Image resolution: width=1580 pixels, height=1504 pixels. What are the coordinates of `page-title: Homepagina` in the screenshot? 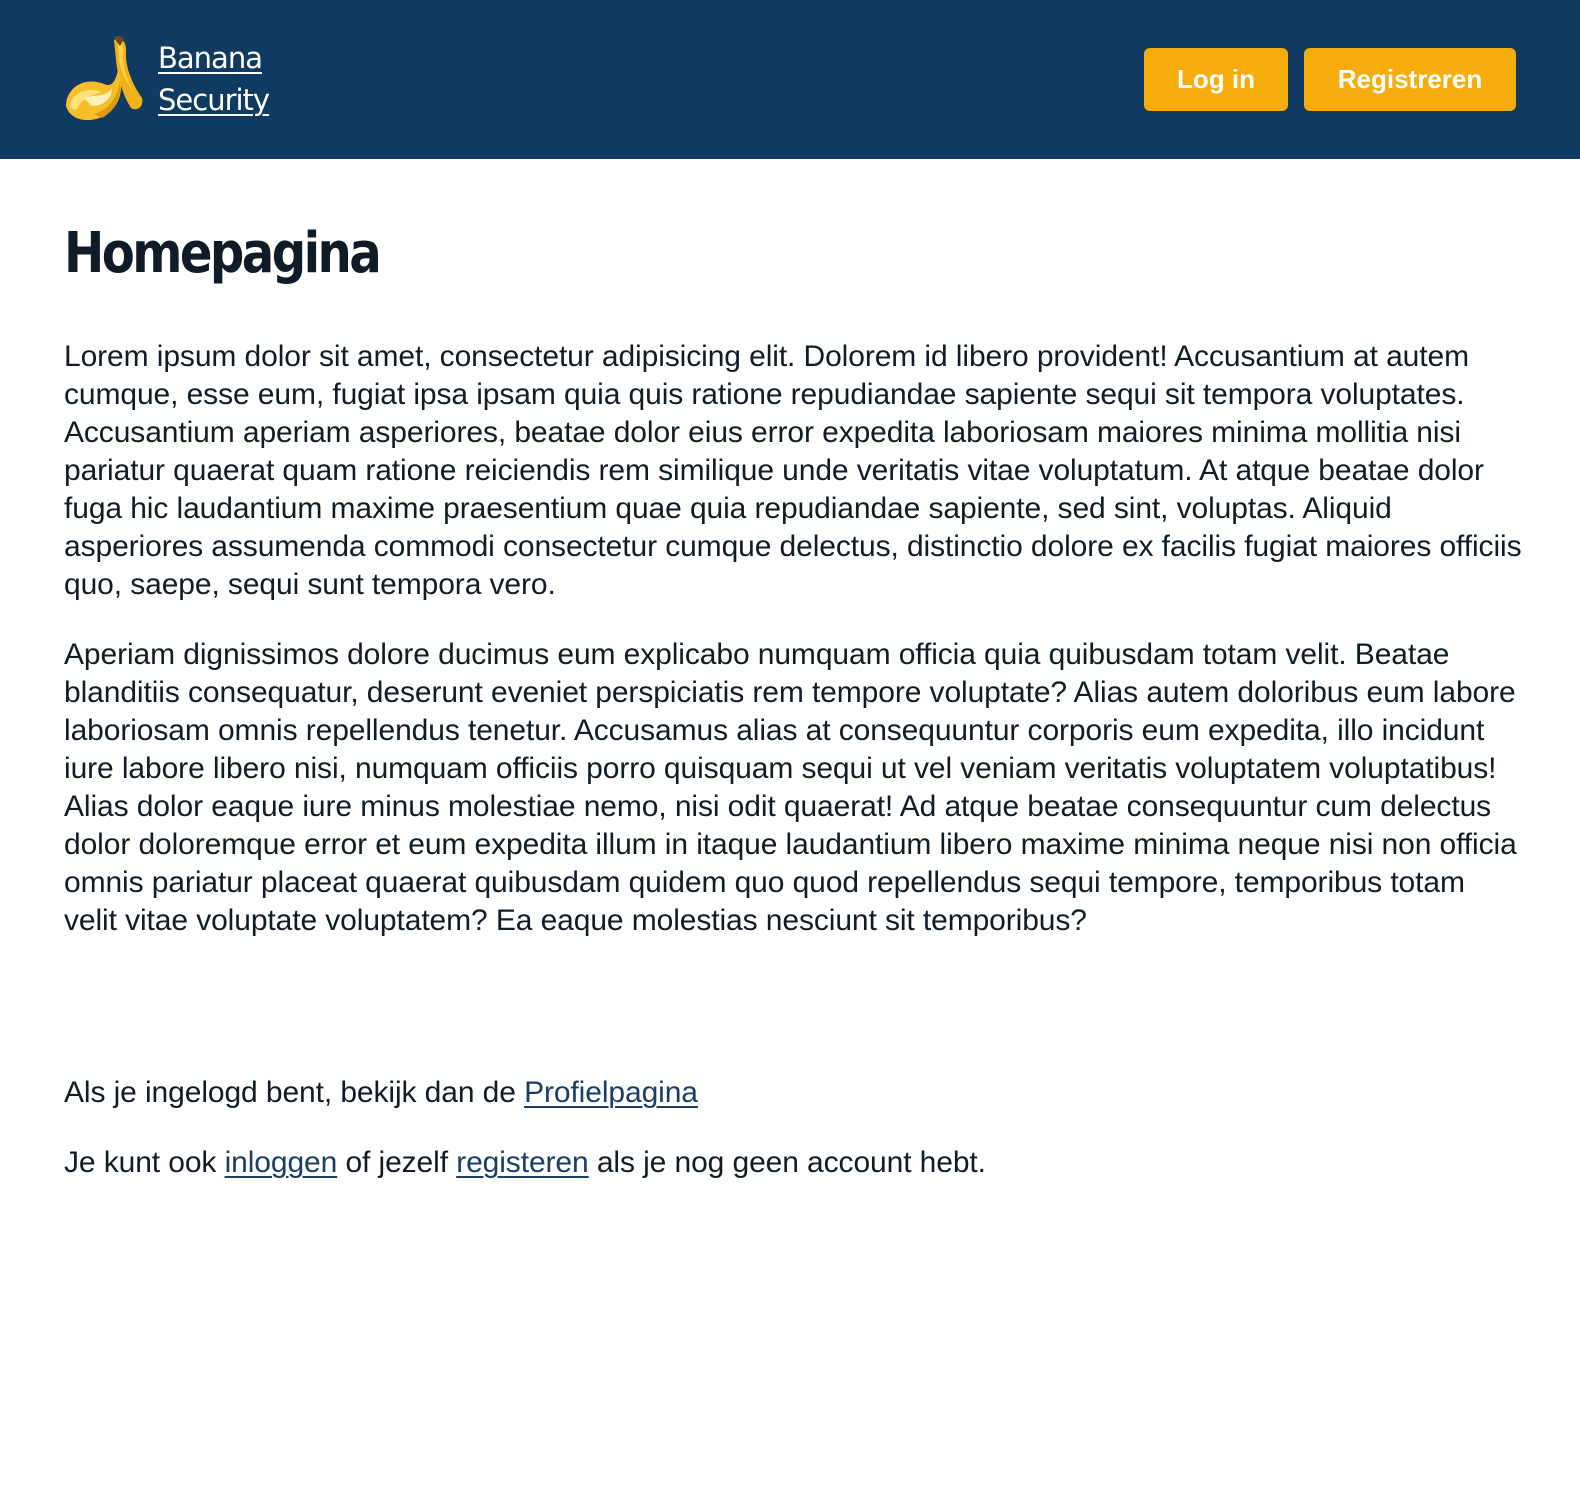 It's located at (223, 253).